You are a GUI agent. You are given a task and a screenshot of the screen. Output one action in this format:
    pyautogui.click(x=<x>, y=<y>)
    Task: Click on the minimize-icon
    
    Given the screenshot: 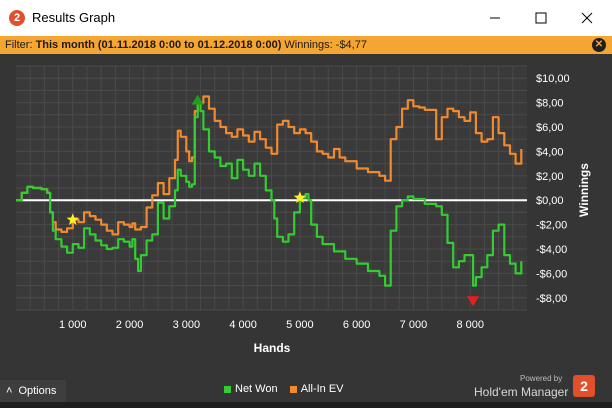 What is the action you would take?
    pyautogui.click(x=495, y=18)
    